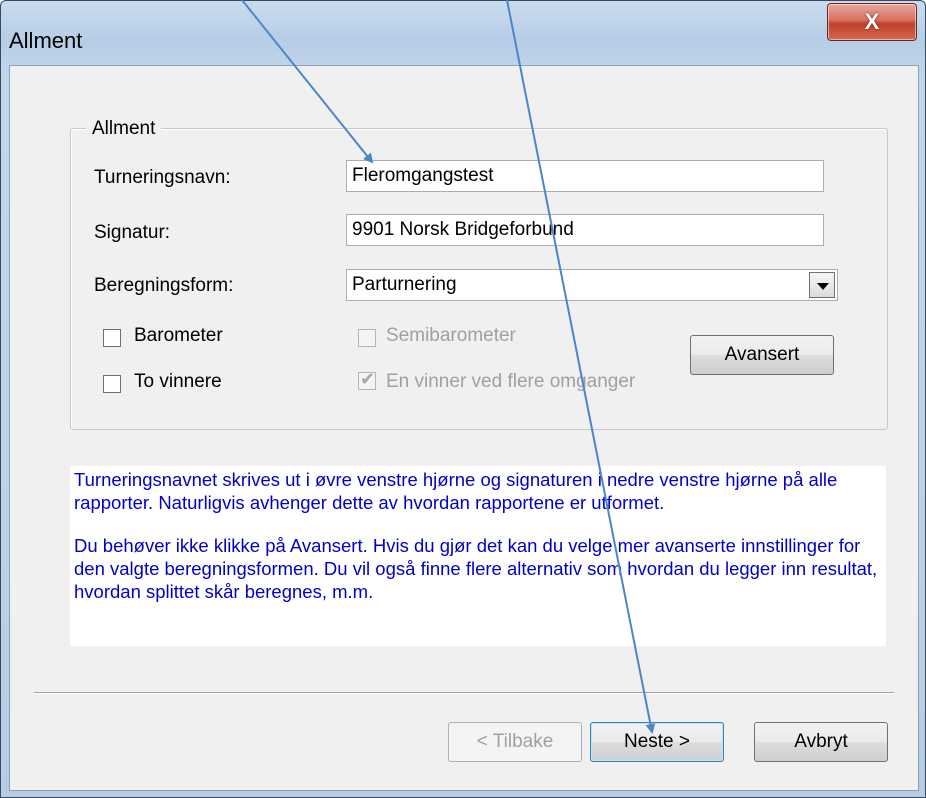  I want to click on calc-form-value: Parturnering, so click(404, 284).